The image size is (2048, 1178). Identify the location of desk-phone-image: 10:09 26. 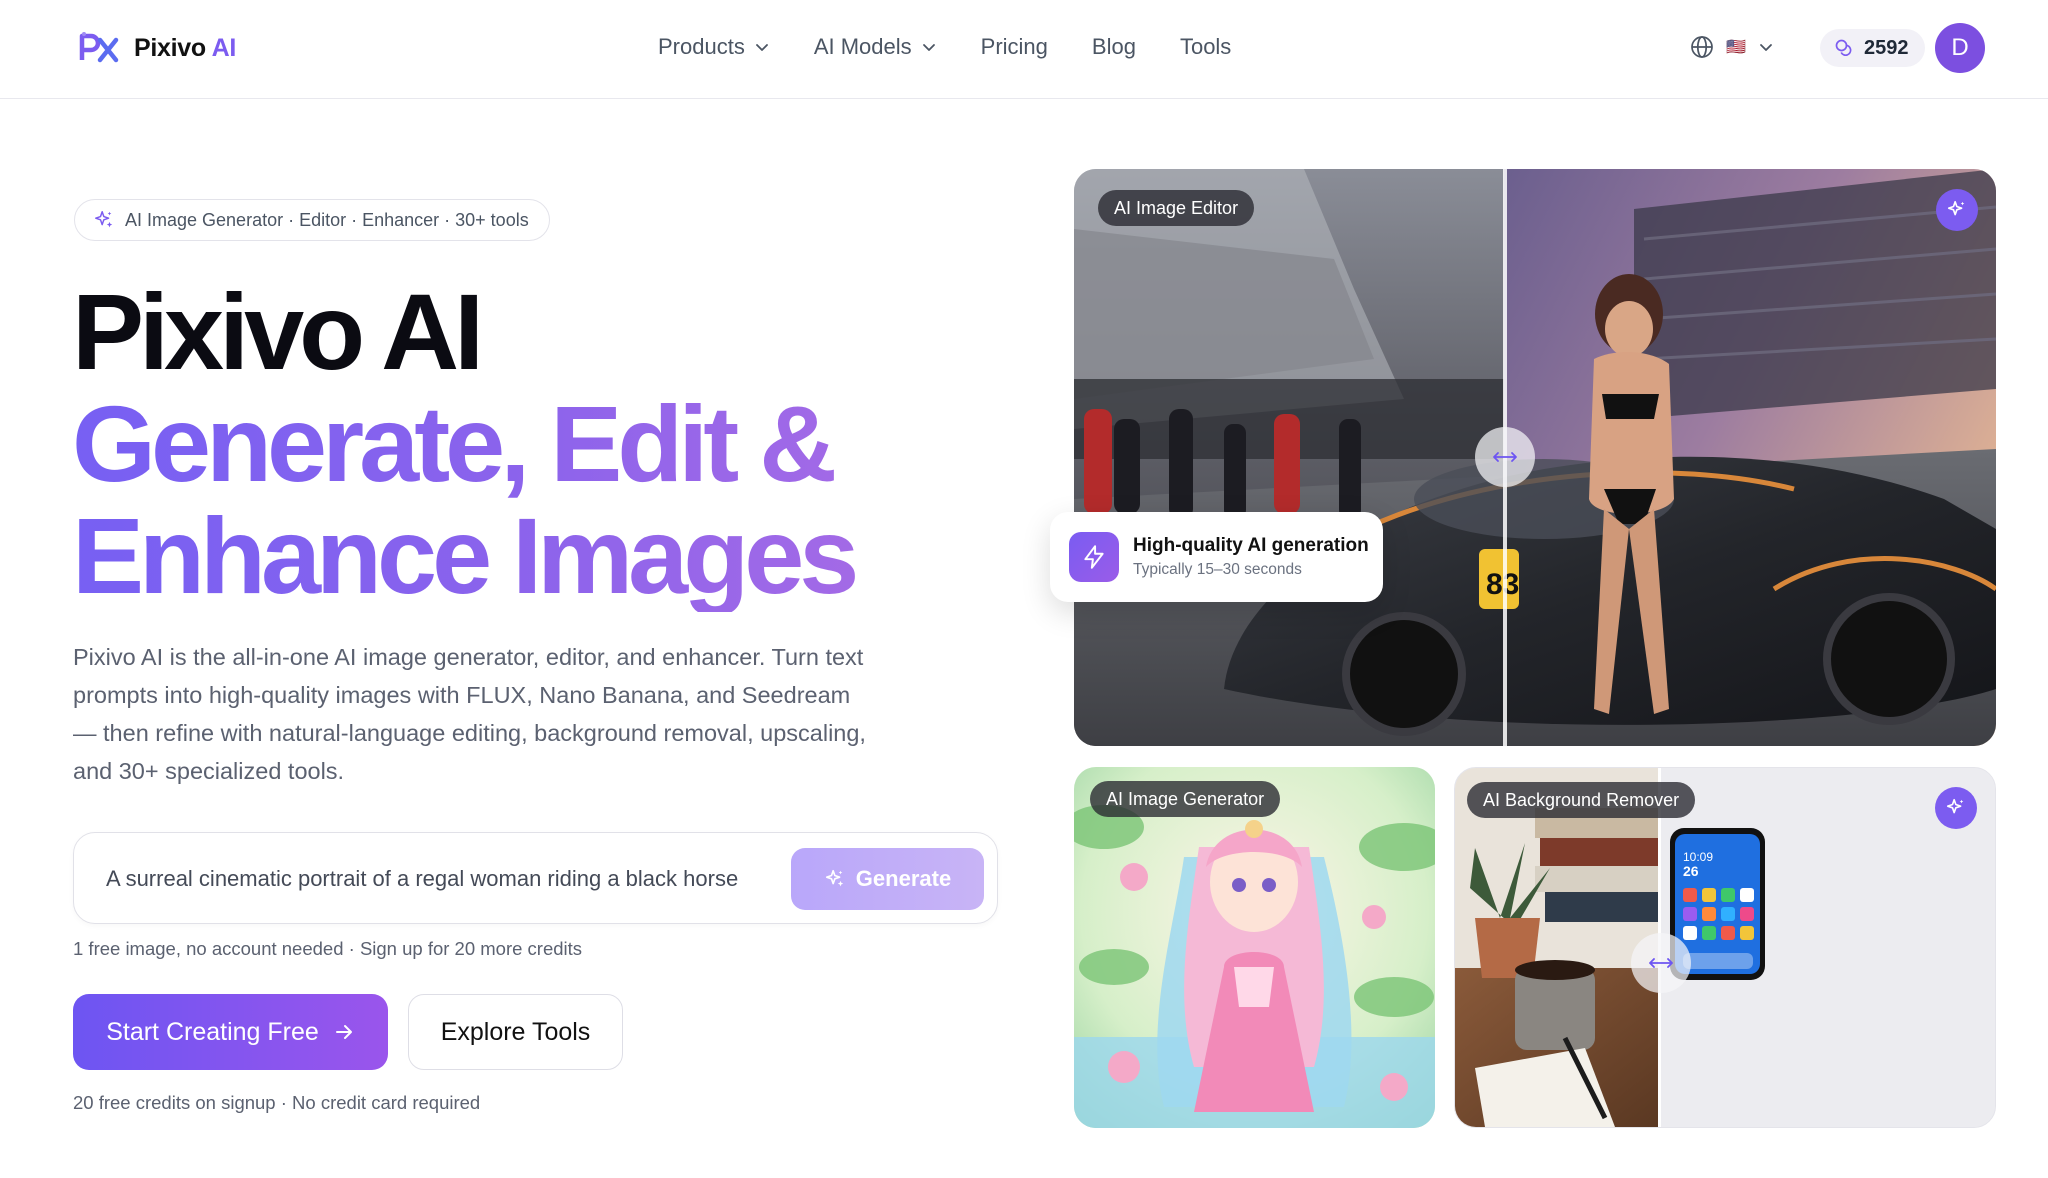
(1725, 947).